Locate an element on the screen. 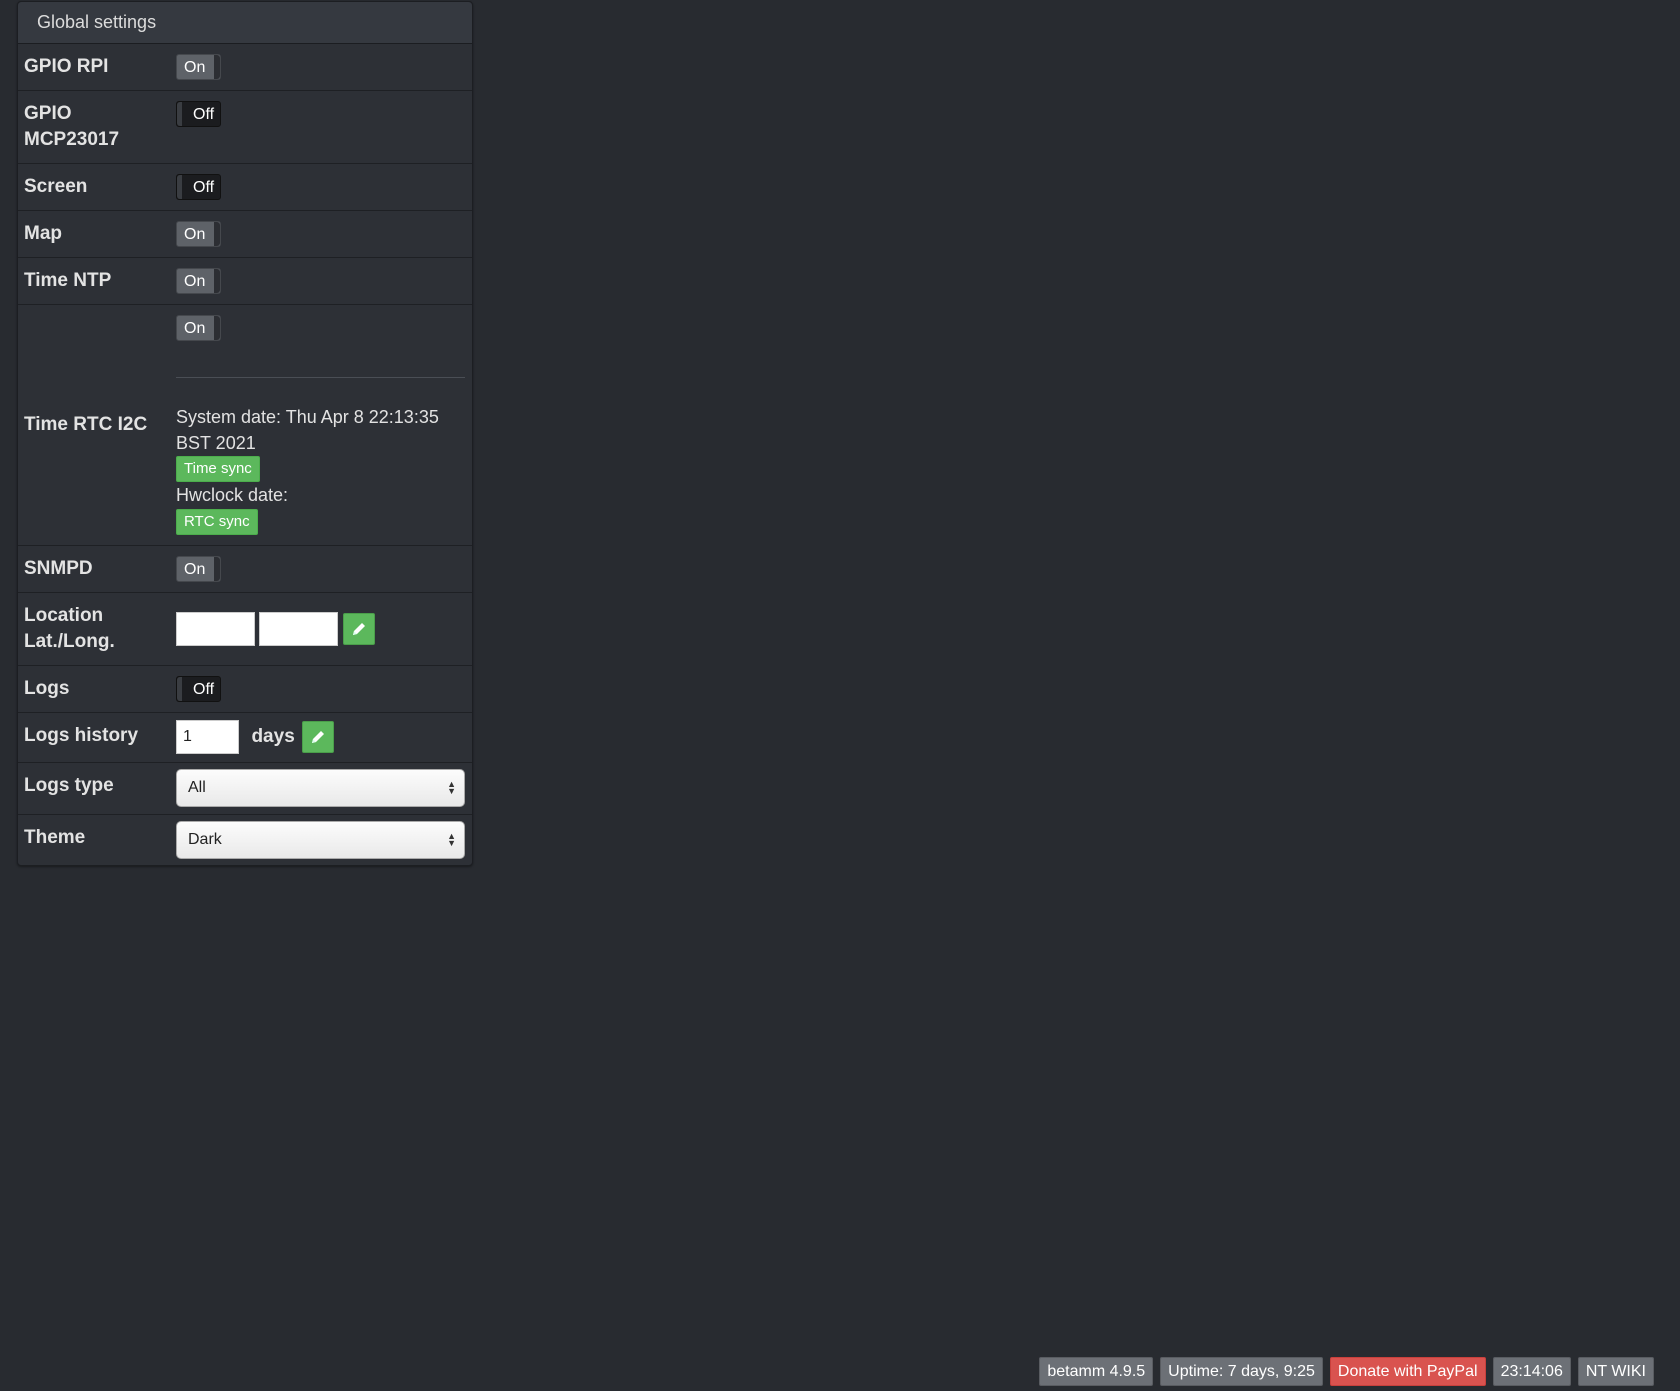 This screenshot has width=1680, height=1391. time-ntp-label: Time NTP is located at coordinates (97, 281).